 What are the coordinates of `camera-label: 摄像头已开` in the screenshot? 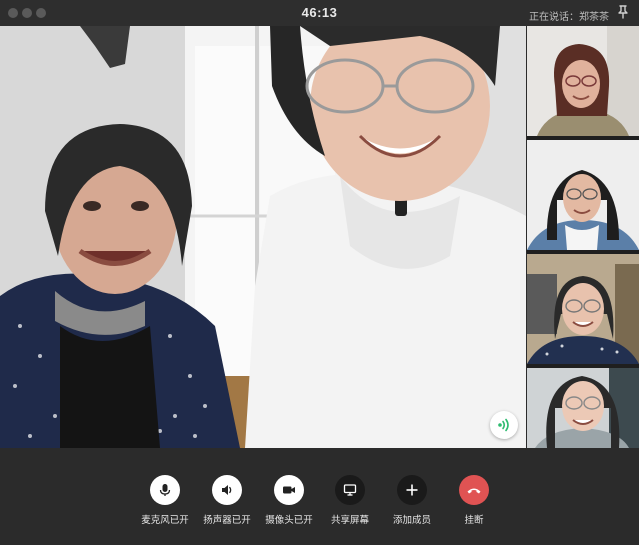 It's located at (289, 520).